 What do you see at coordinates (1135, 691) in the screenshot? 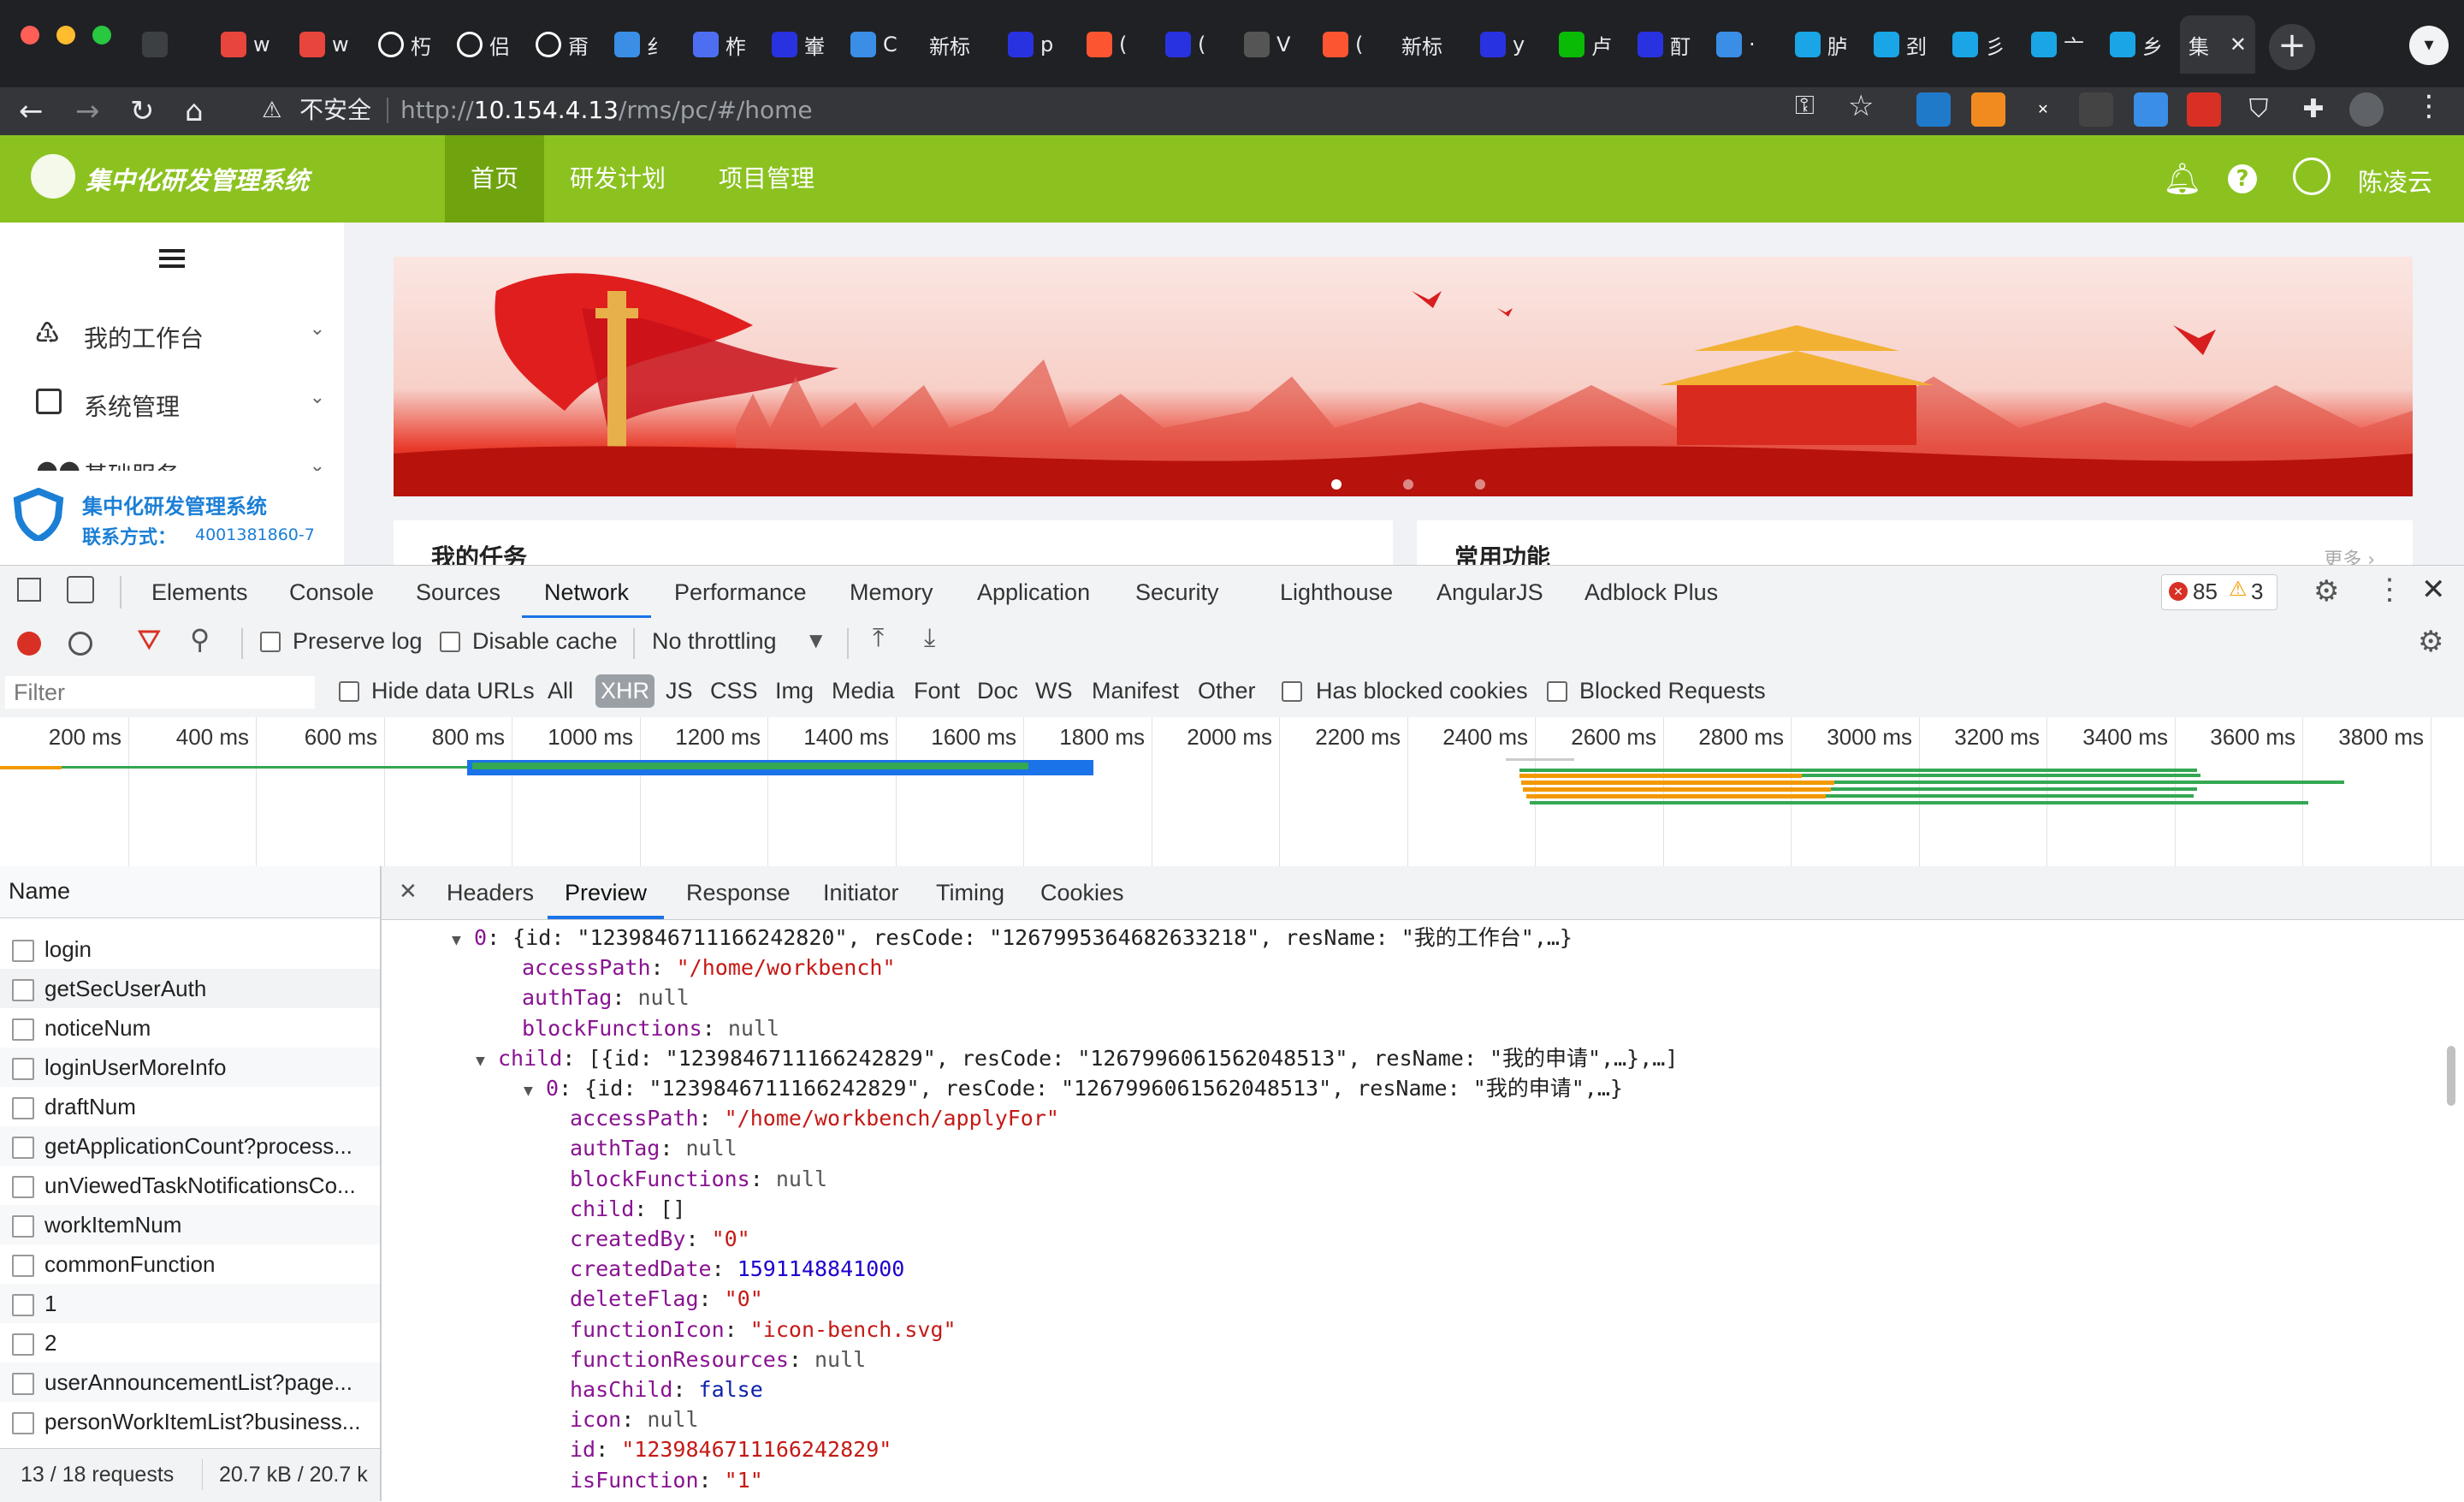
I see `filter-type-manifest: Manifest` at bounding box center [1135, 691].